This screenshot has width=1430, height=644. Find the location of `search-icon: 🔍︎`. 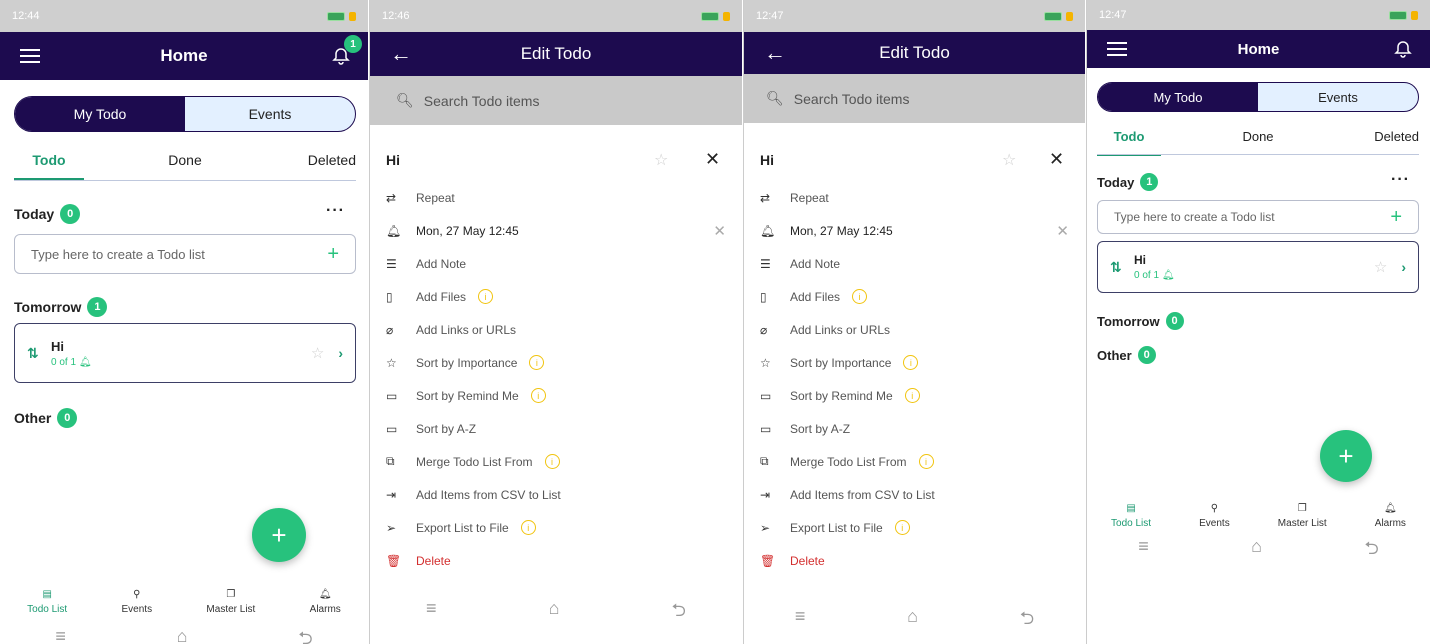

search-icon: 🔍︎ is located at coordinates (775, 98).